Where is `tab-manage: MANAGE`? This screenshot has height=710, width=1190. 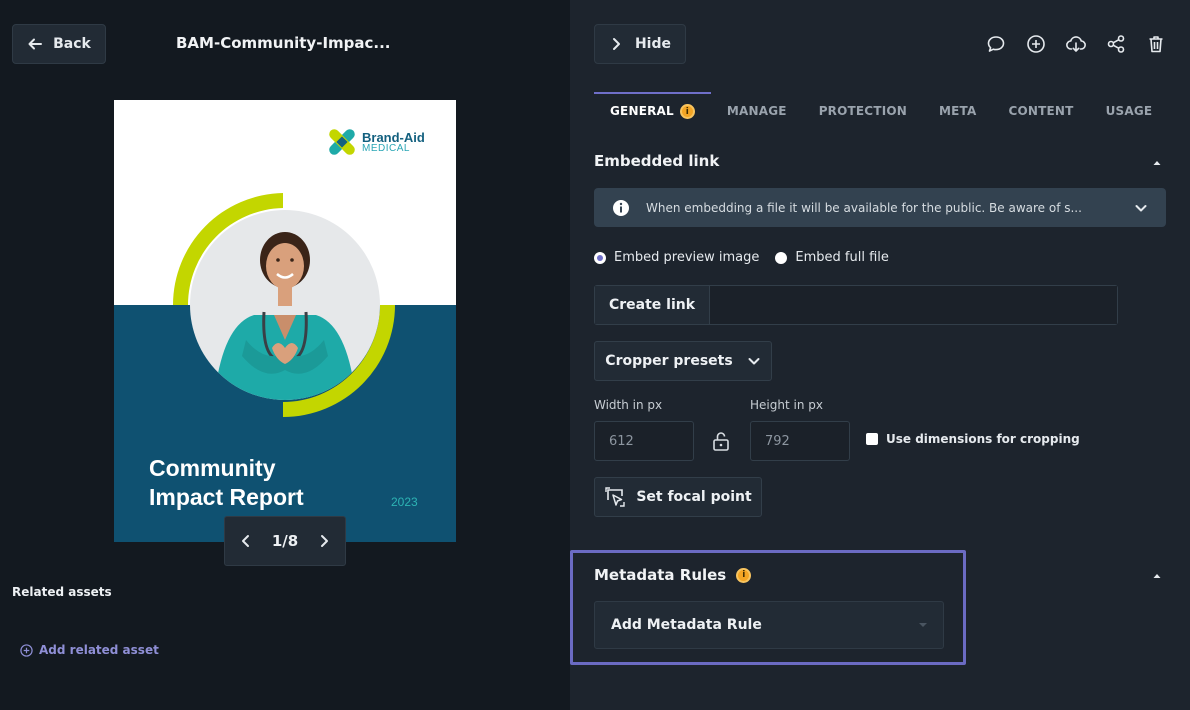
tab-manage: MANAGE is located at coordinates (757, 112).